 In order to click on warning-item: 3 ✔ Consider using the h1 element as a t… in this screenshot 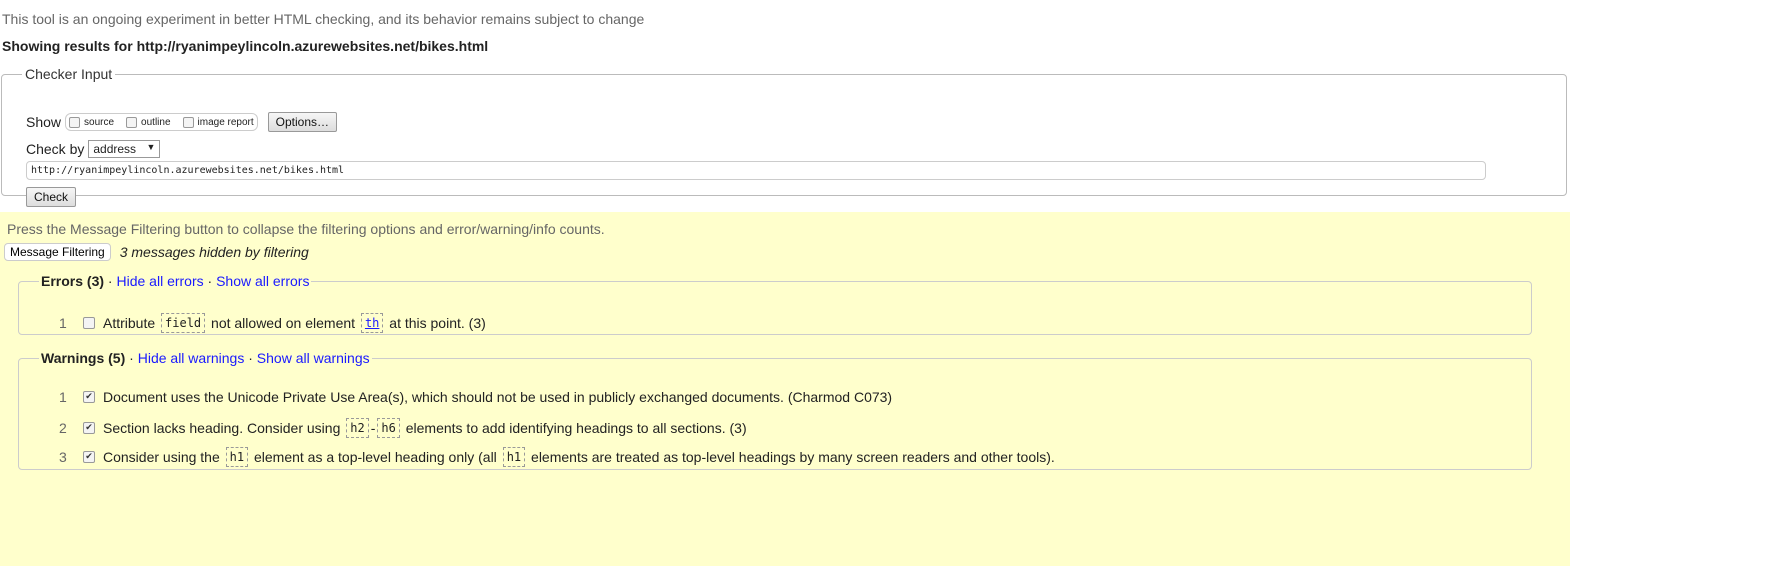, I will do `click(557, 457)`.